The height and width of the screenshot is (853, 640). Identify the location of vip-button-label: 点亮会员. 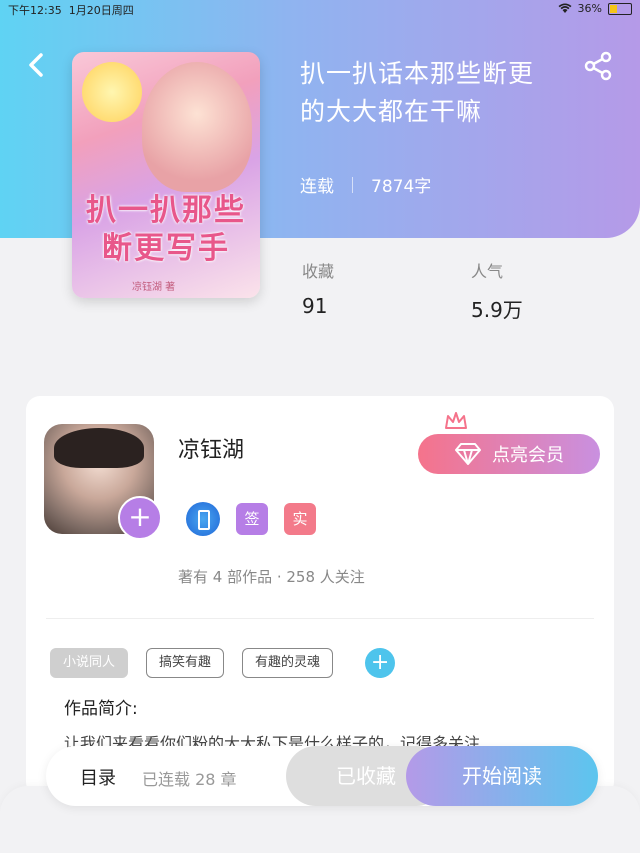
(528, 455).